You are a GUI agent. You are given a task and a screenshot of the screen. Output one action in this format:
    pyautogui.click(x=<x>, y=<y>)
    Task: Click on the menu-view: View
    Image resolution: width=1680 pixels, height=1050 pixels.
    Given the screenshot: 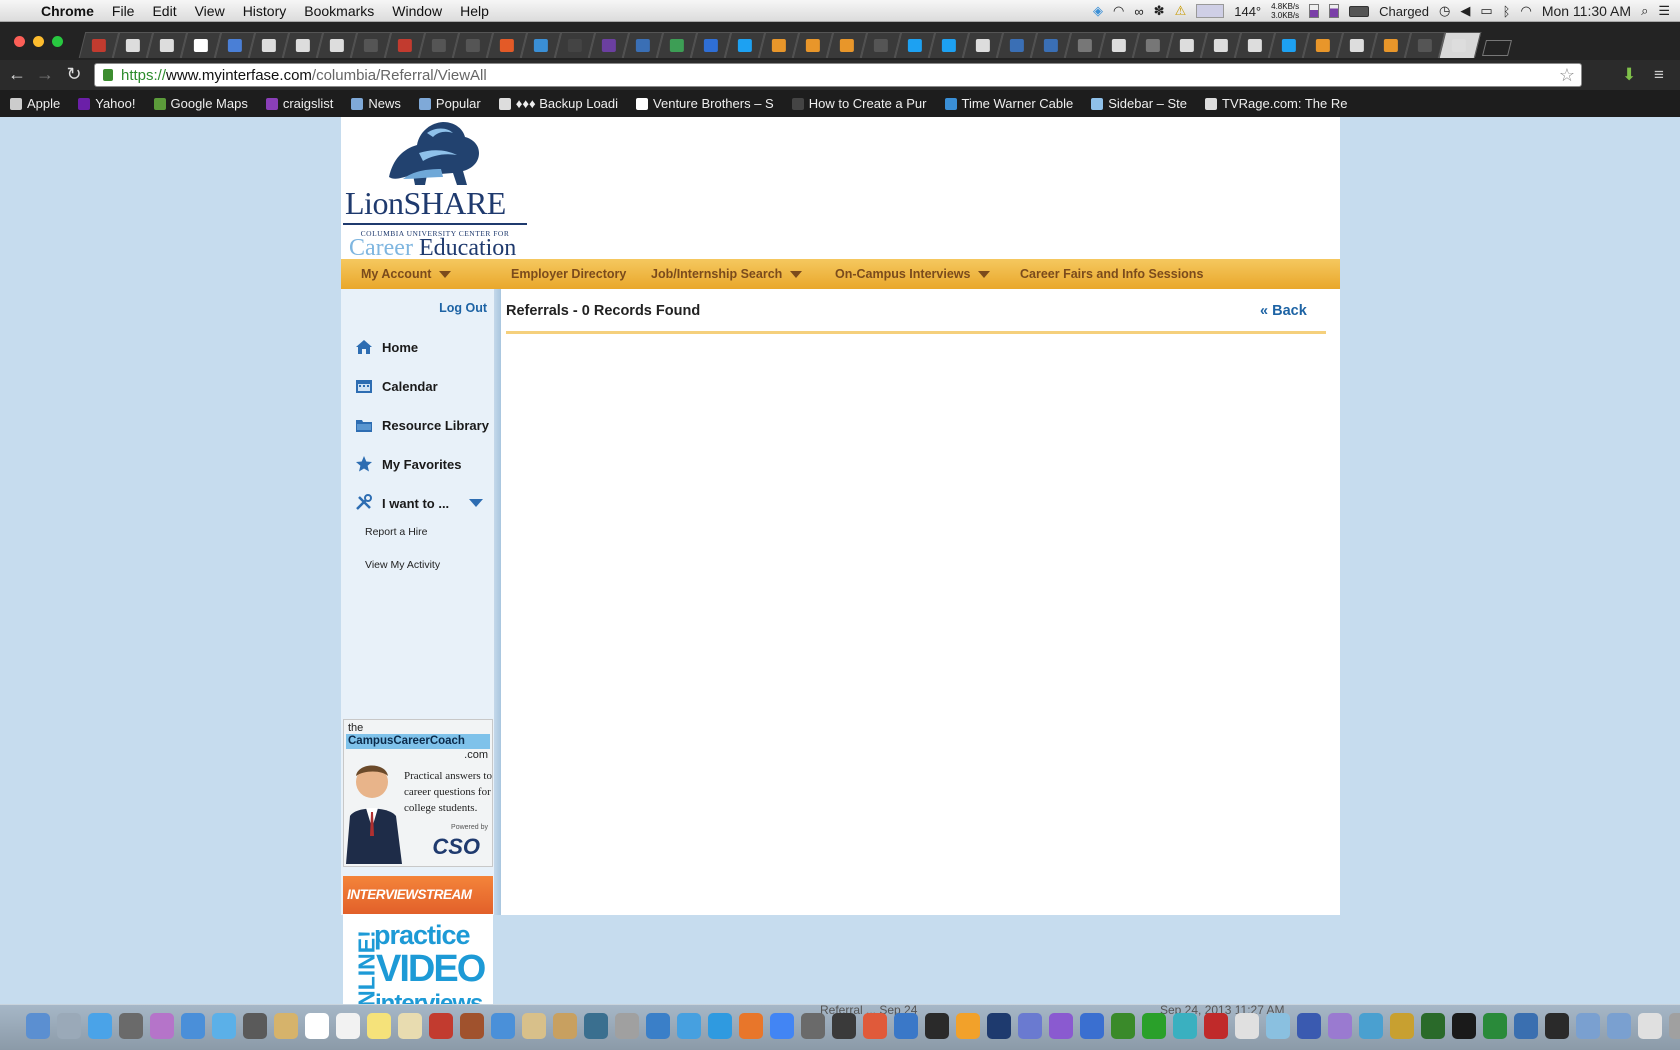 What is the action you would take?
    pyautogui.click(x=210, y=11)
    